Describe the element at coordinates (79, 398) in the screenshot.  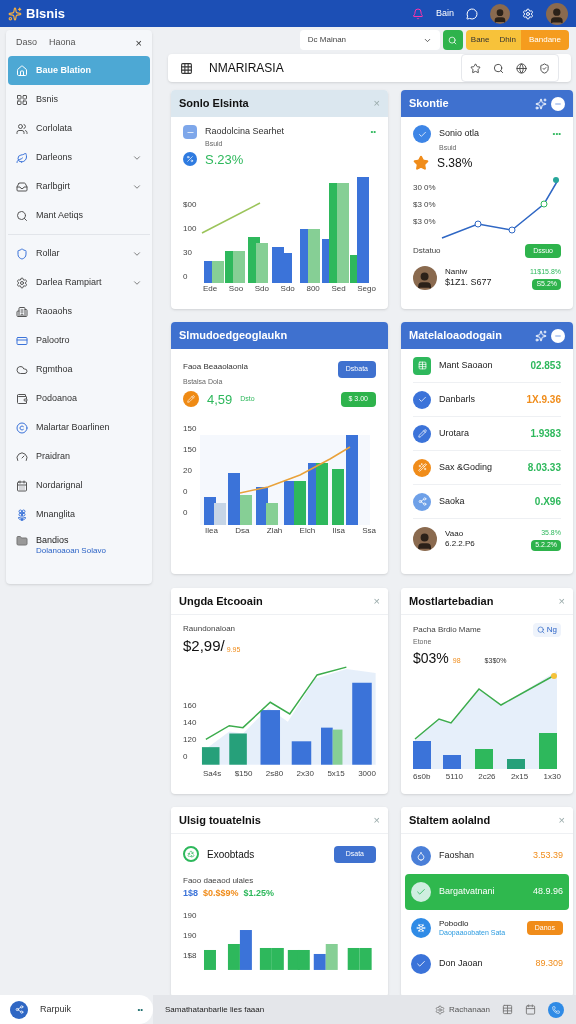
I see `sidebar-item: Podoanoa` at that location.